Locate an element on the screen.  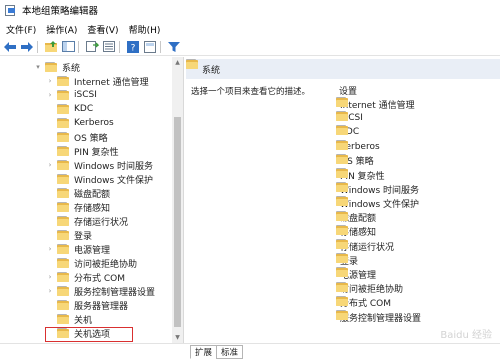
list-item-label: 访问被拒绝协助 is located at coordinates (372, 290).